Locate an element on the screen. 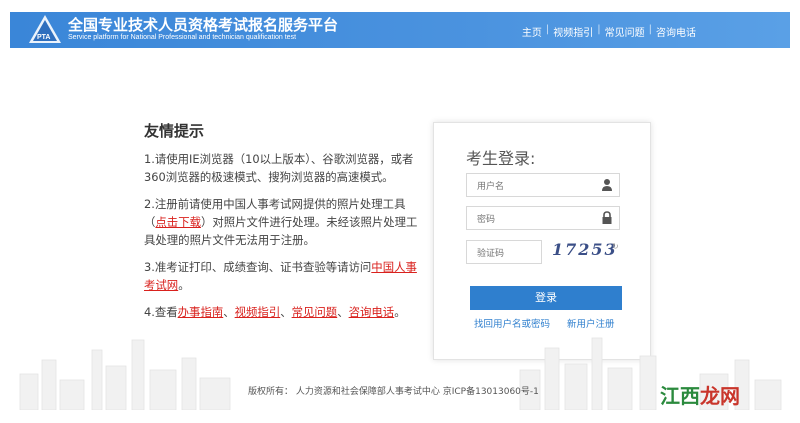 The image size is (800, 423). login-button: 登录 is located at coordinates (546, 298).